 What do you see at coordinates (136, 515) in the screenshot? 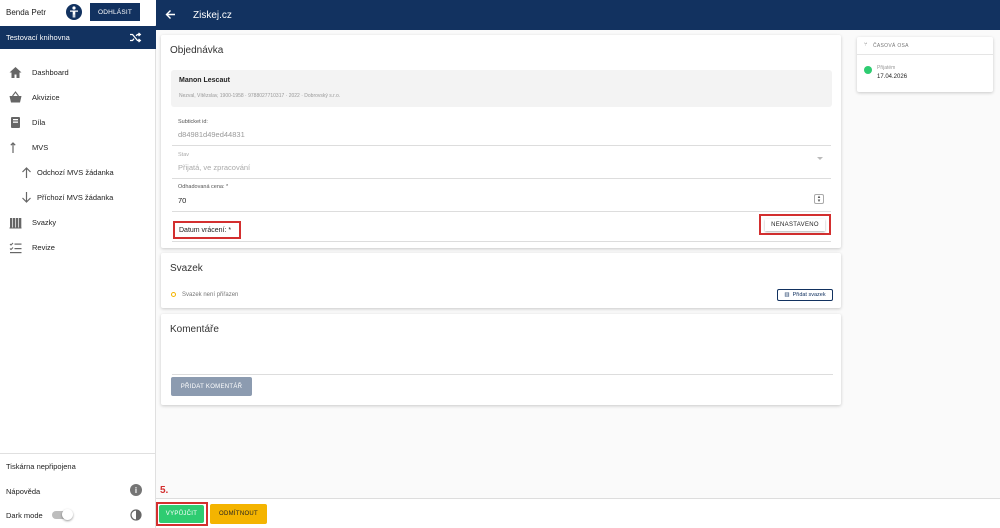
I see `contrast-icon` at bounding box center [136, 515].